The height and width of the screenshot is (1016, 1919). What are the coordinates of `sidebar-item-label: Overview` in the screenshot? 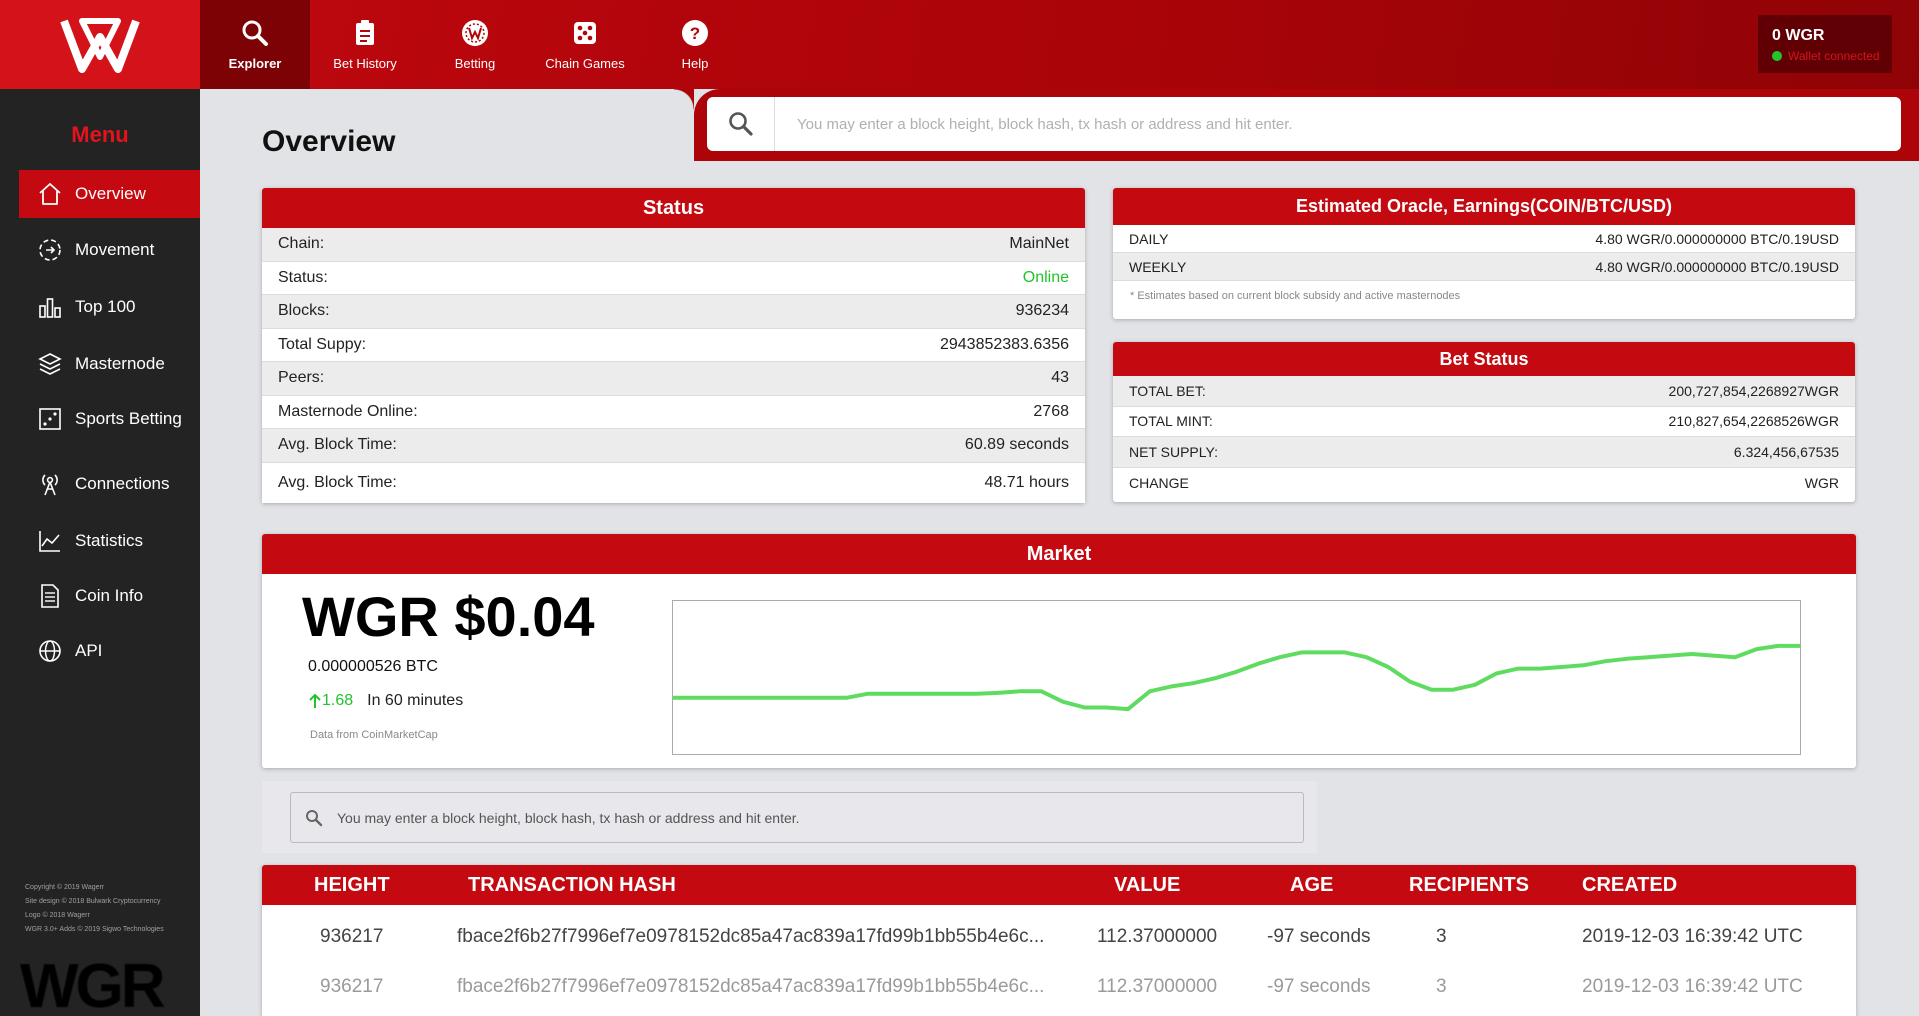 It's located at (110, 193).